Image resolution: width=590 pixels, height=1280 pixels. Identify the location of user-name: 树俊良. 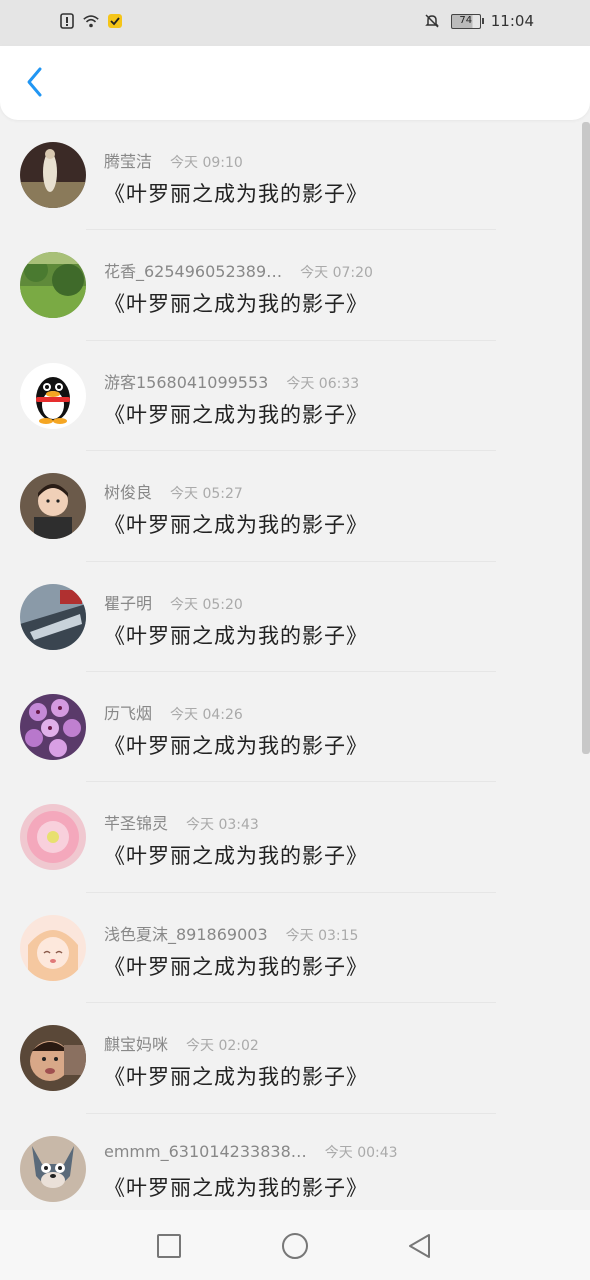
(128, 491).